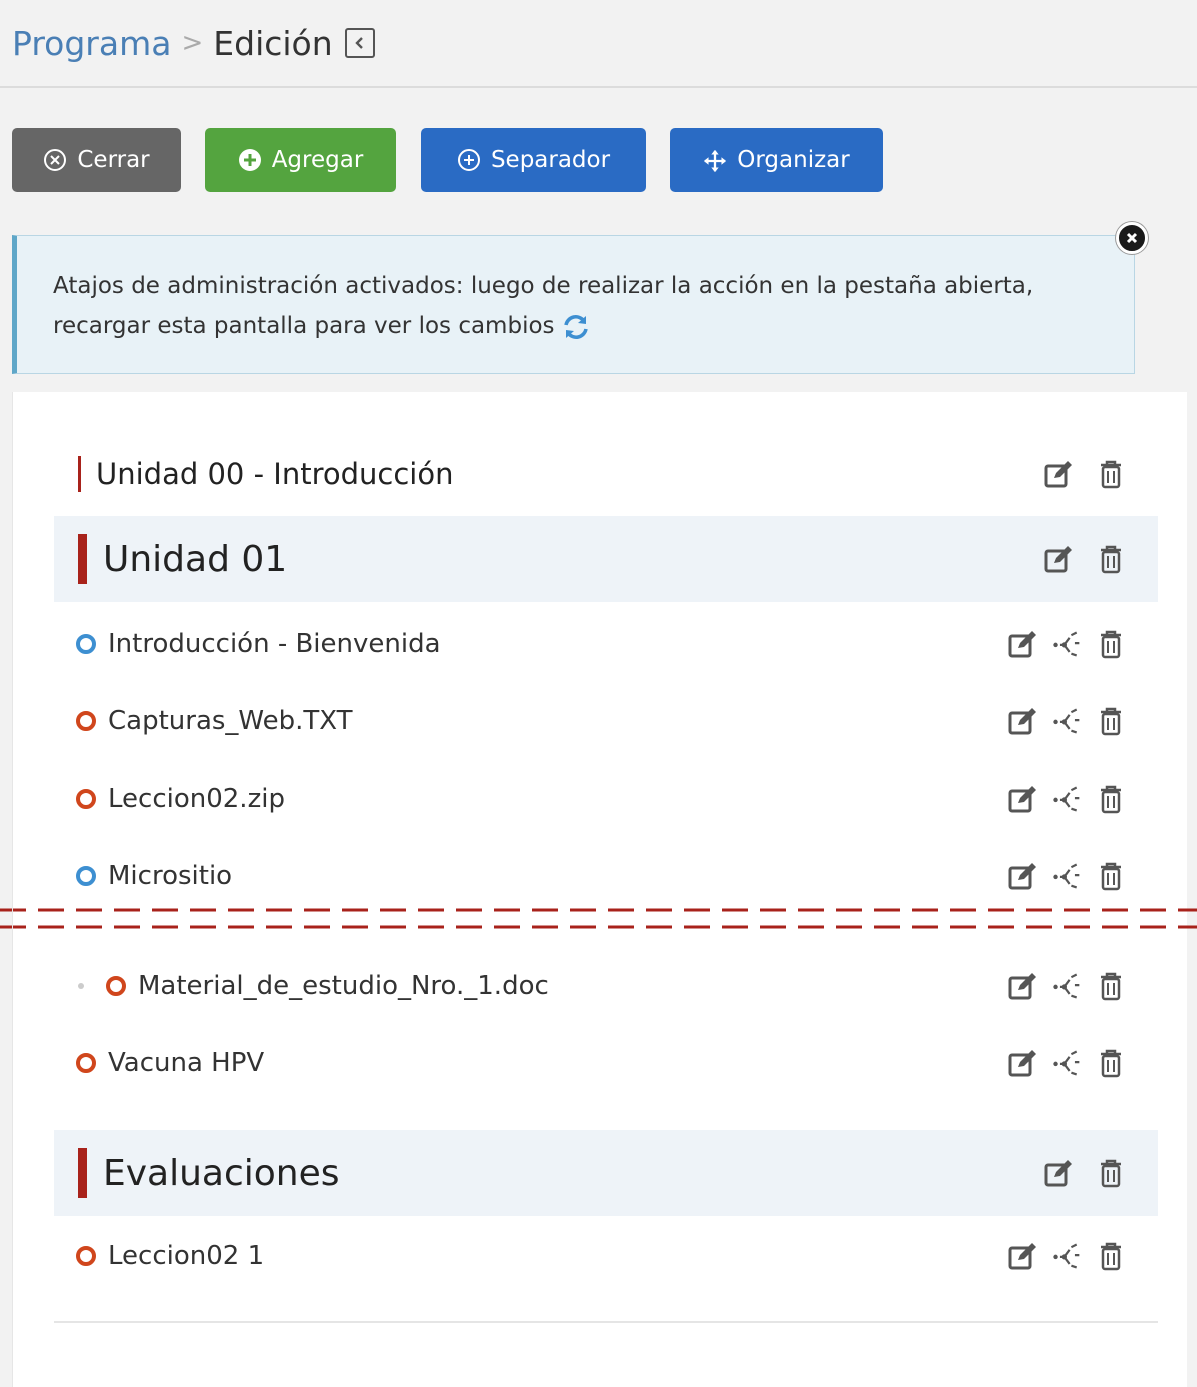  What do you see at coordinates (598, 87) in the screenshot?
I see `header-divider` at bounding box center [598, 87].